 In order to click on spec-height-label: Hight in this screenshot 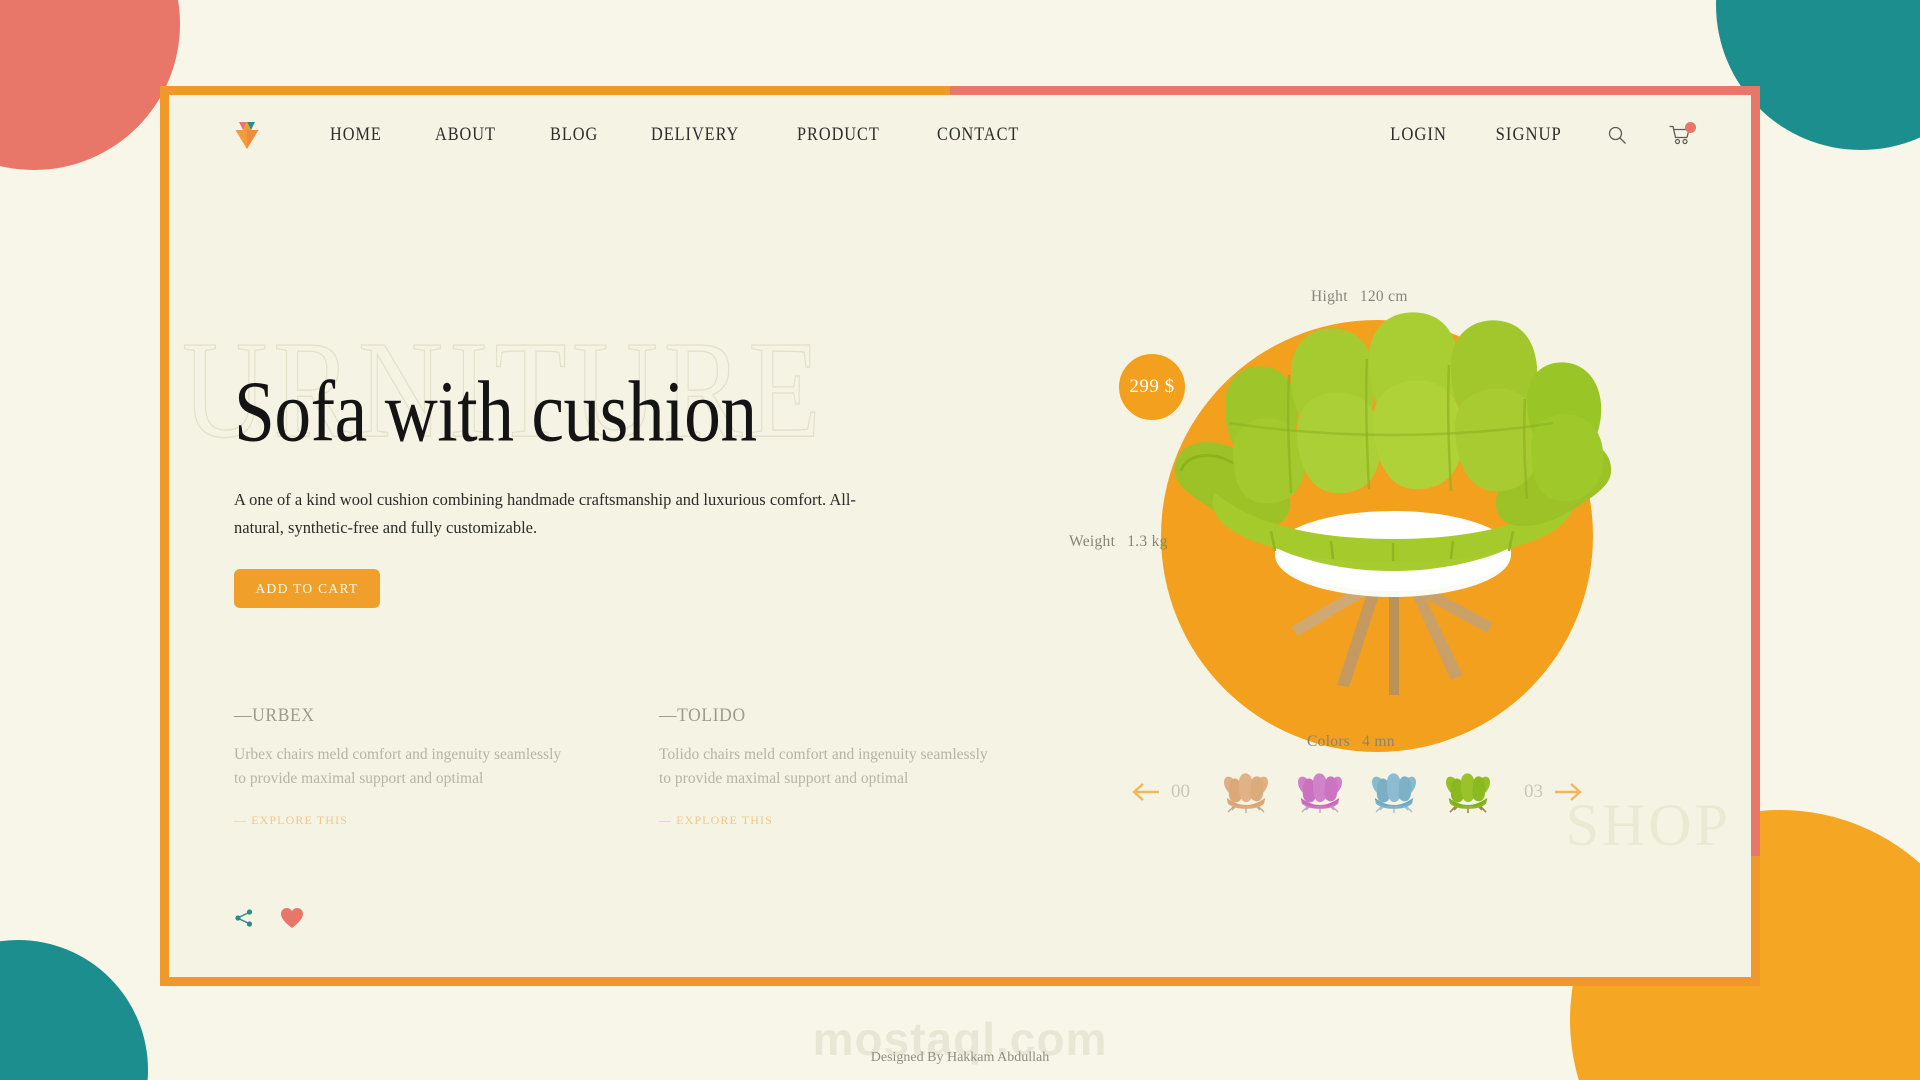, I will do `click(1329, 296)`.